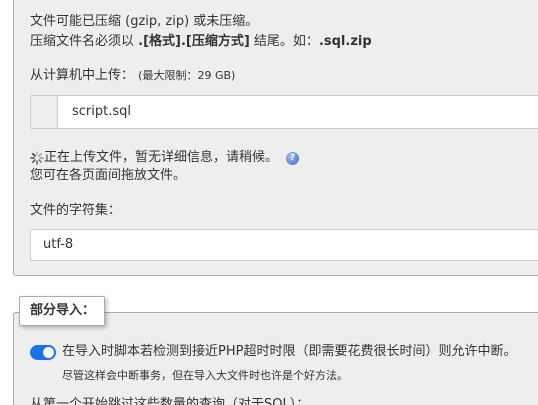  Describe the element at coordinates (292, 158) in the screenshot. I see `help-icon: ?` at that location.